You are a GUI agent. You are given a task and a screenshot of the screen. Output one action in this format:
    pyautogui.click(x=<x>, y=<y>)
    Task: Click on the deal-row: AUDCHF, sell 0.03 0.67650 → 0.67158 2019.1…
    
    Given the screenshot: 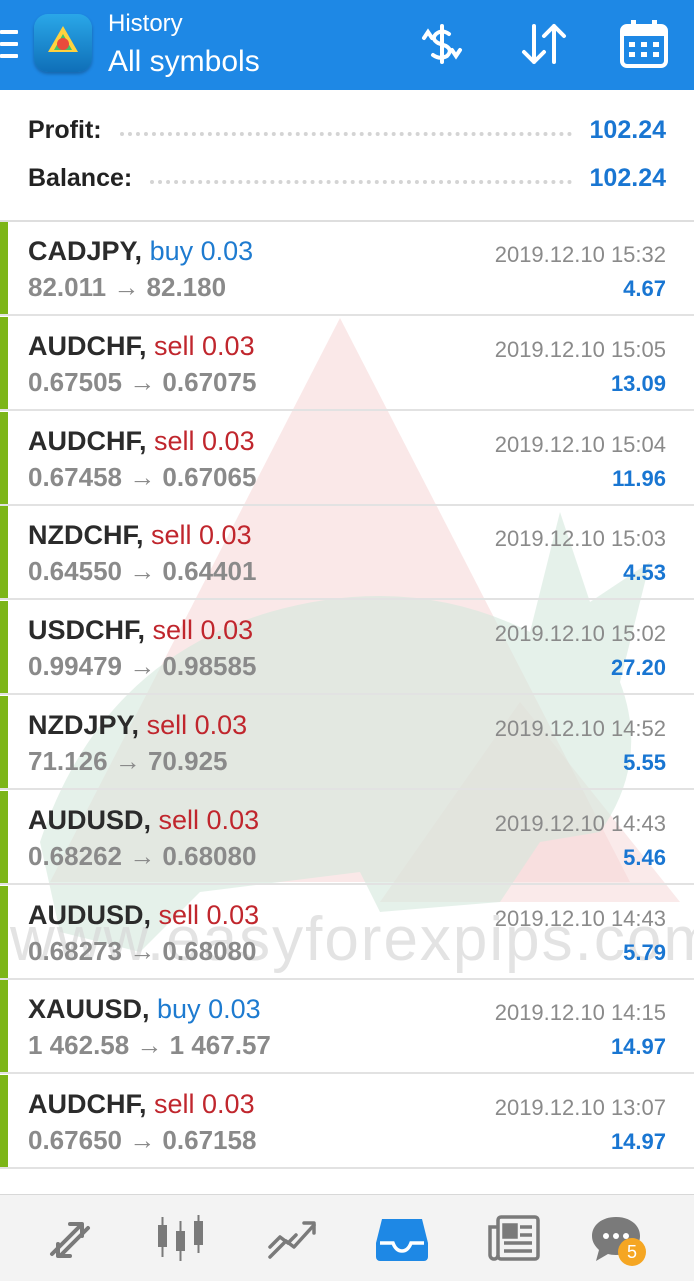 What is the action you would take?
    pyautogui.click(x=347, y=1122)
    